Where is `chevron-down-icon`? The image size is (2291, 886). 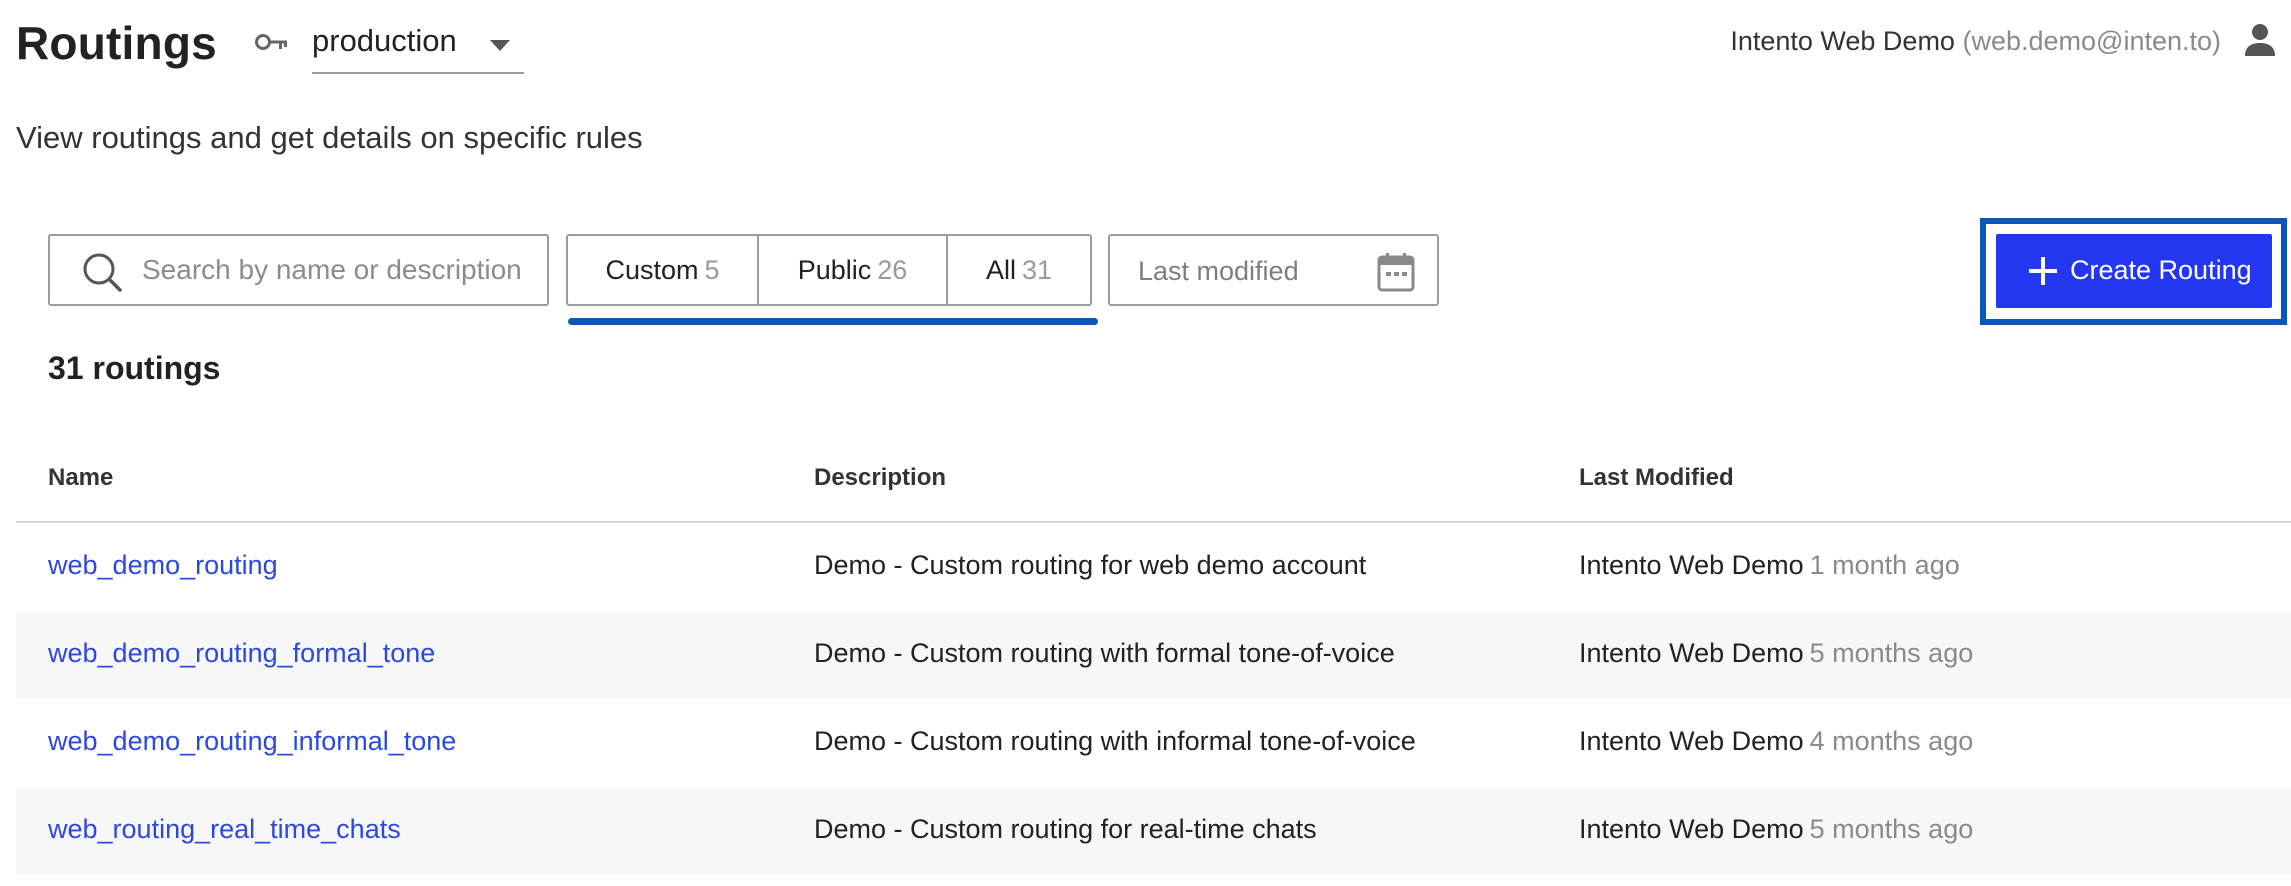
chevron-down-icon is located at coordinates (500, 45).